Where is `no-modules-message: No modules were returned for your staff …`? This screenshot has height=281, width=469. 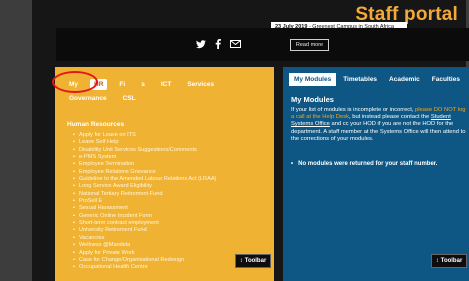 no-modules-message: No modules were returned for your staff … is located at coordinates (379, 164).